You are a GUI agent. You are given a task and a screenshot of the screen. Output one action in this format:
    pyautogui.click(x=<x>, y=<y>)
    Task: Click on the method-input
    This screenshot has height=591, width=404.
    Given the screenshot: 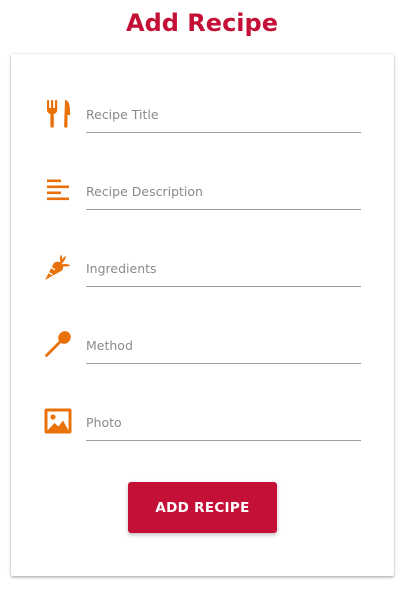 What is the action you would take?
    pyautogui.click(x=223, y=345)
    